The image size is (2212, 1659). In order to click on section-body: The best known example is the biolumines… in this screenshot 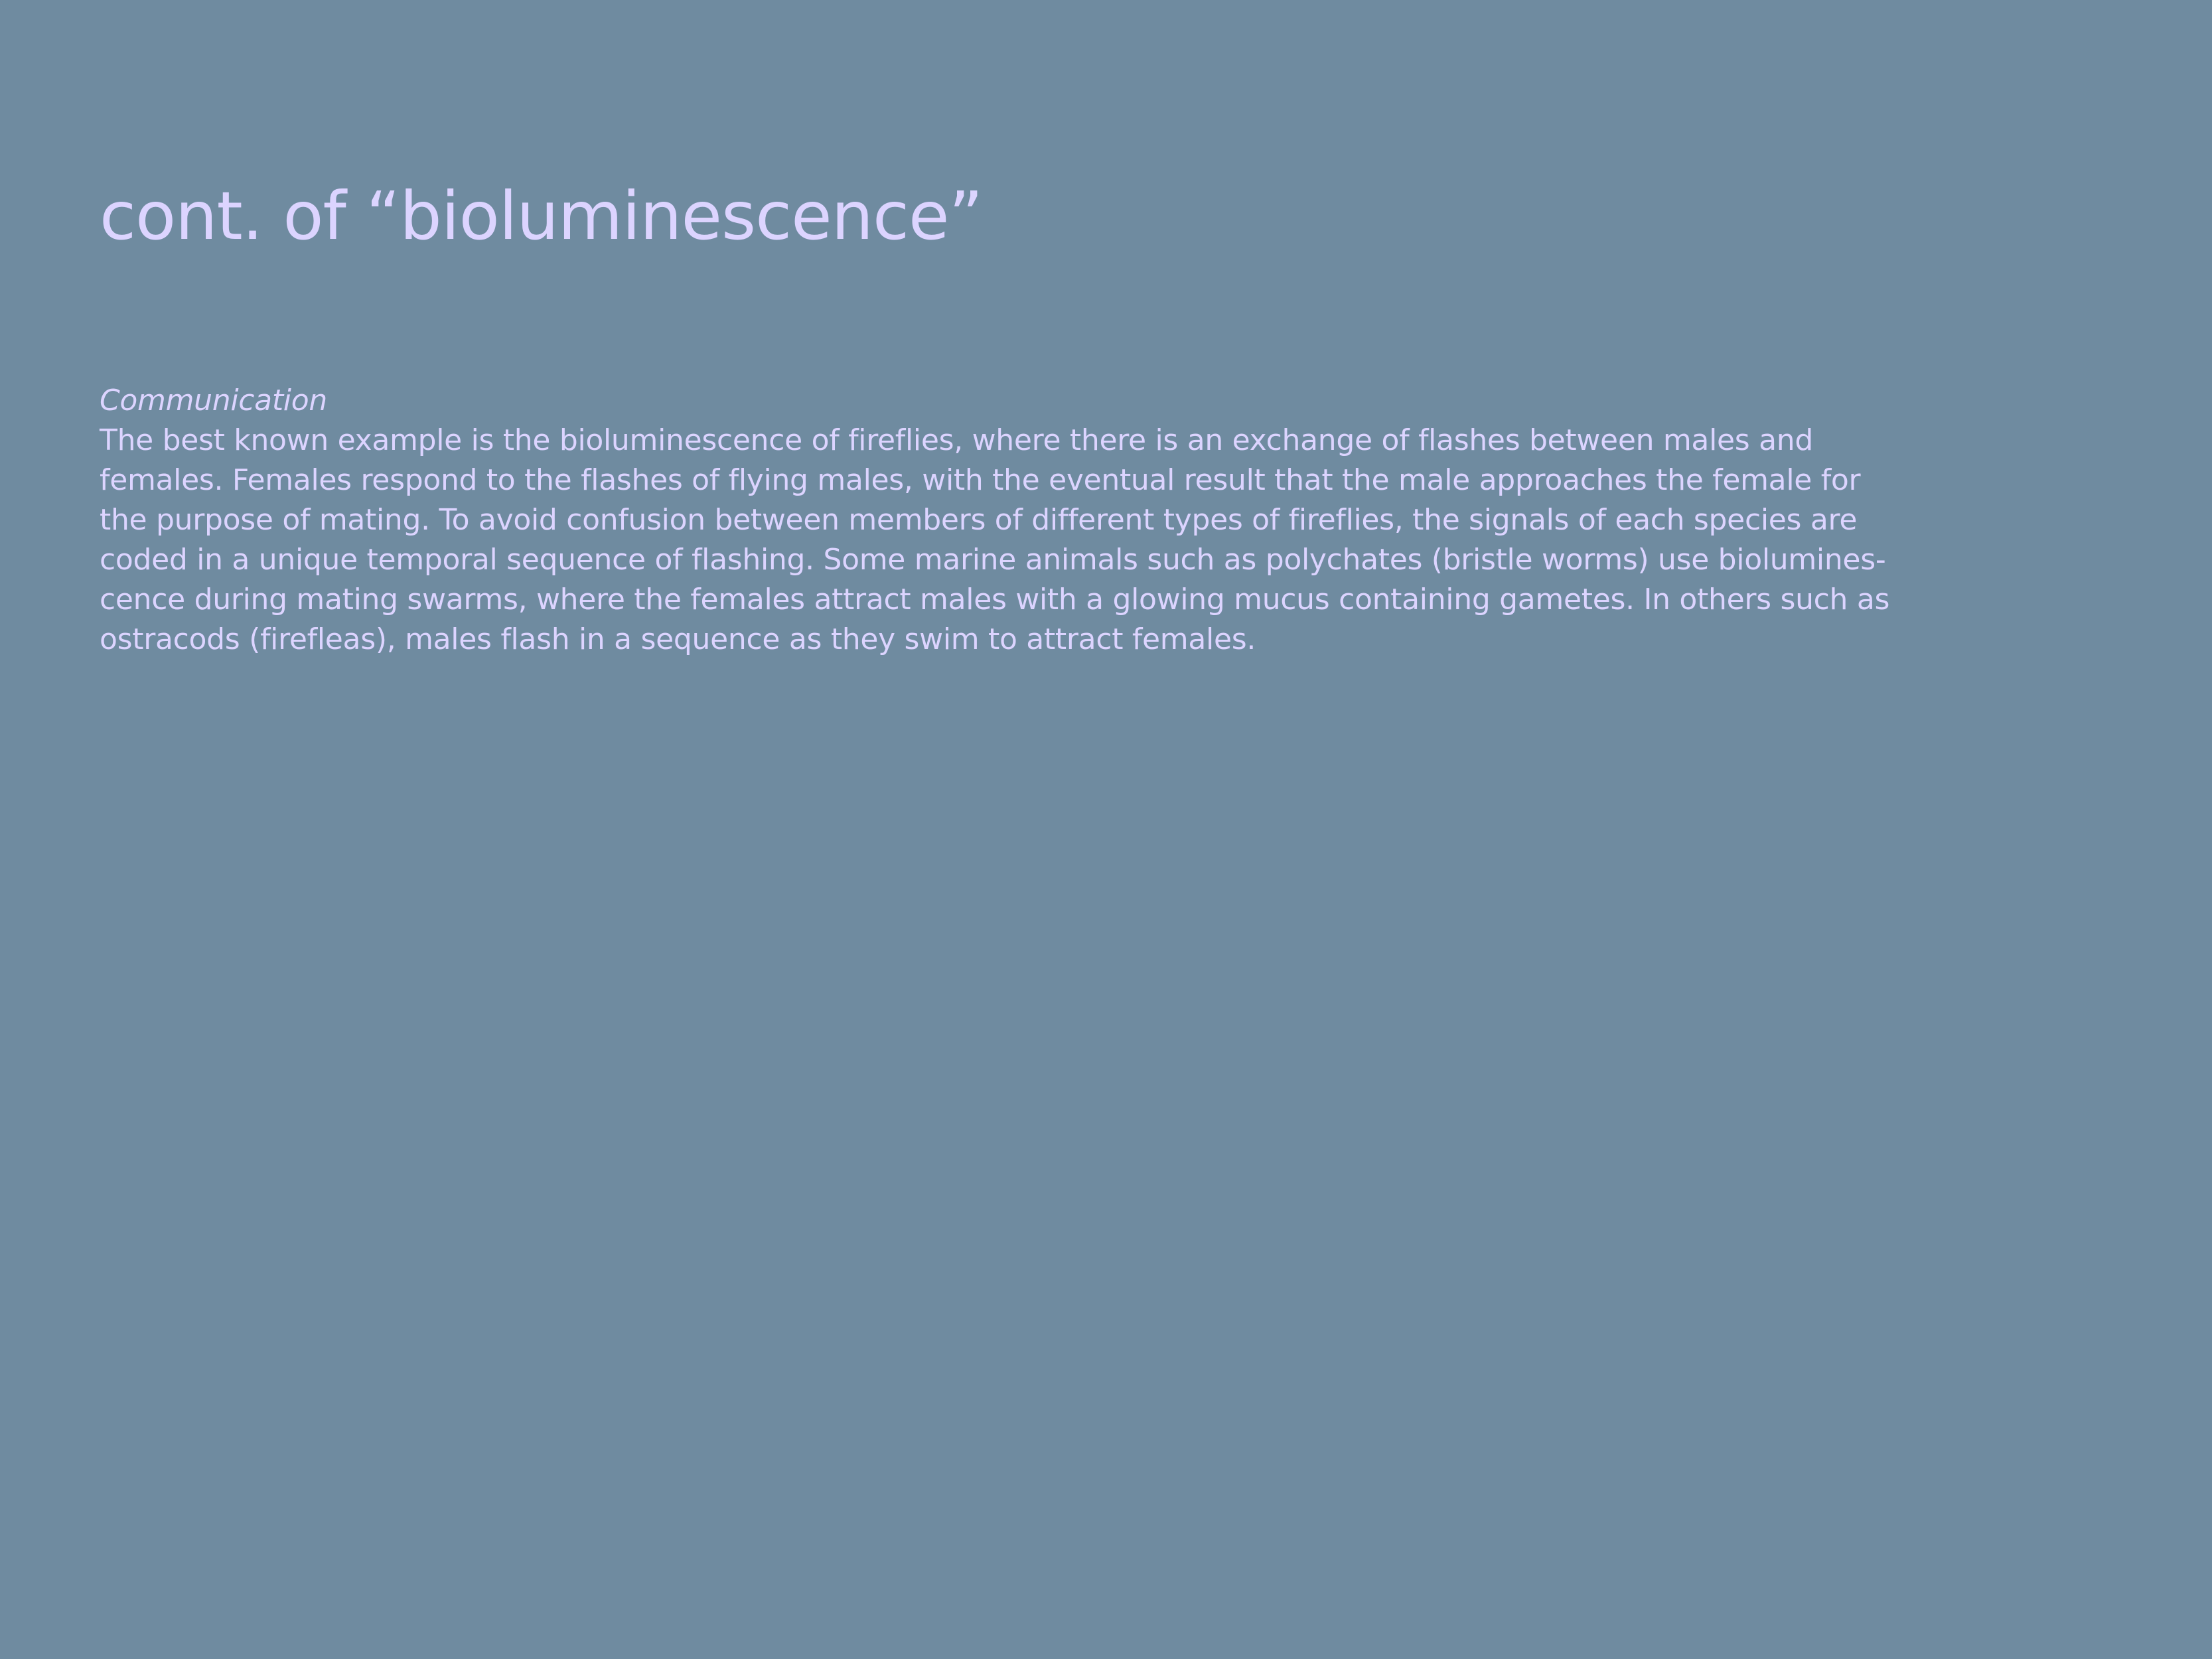, I will do `click(995, 540)`.